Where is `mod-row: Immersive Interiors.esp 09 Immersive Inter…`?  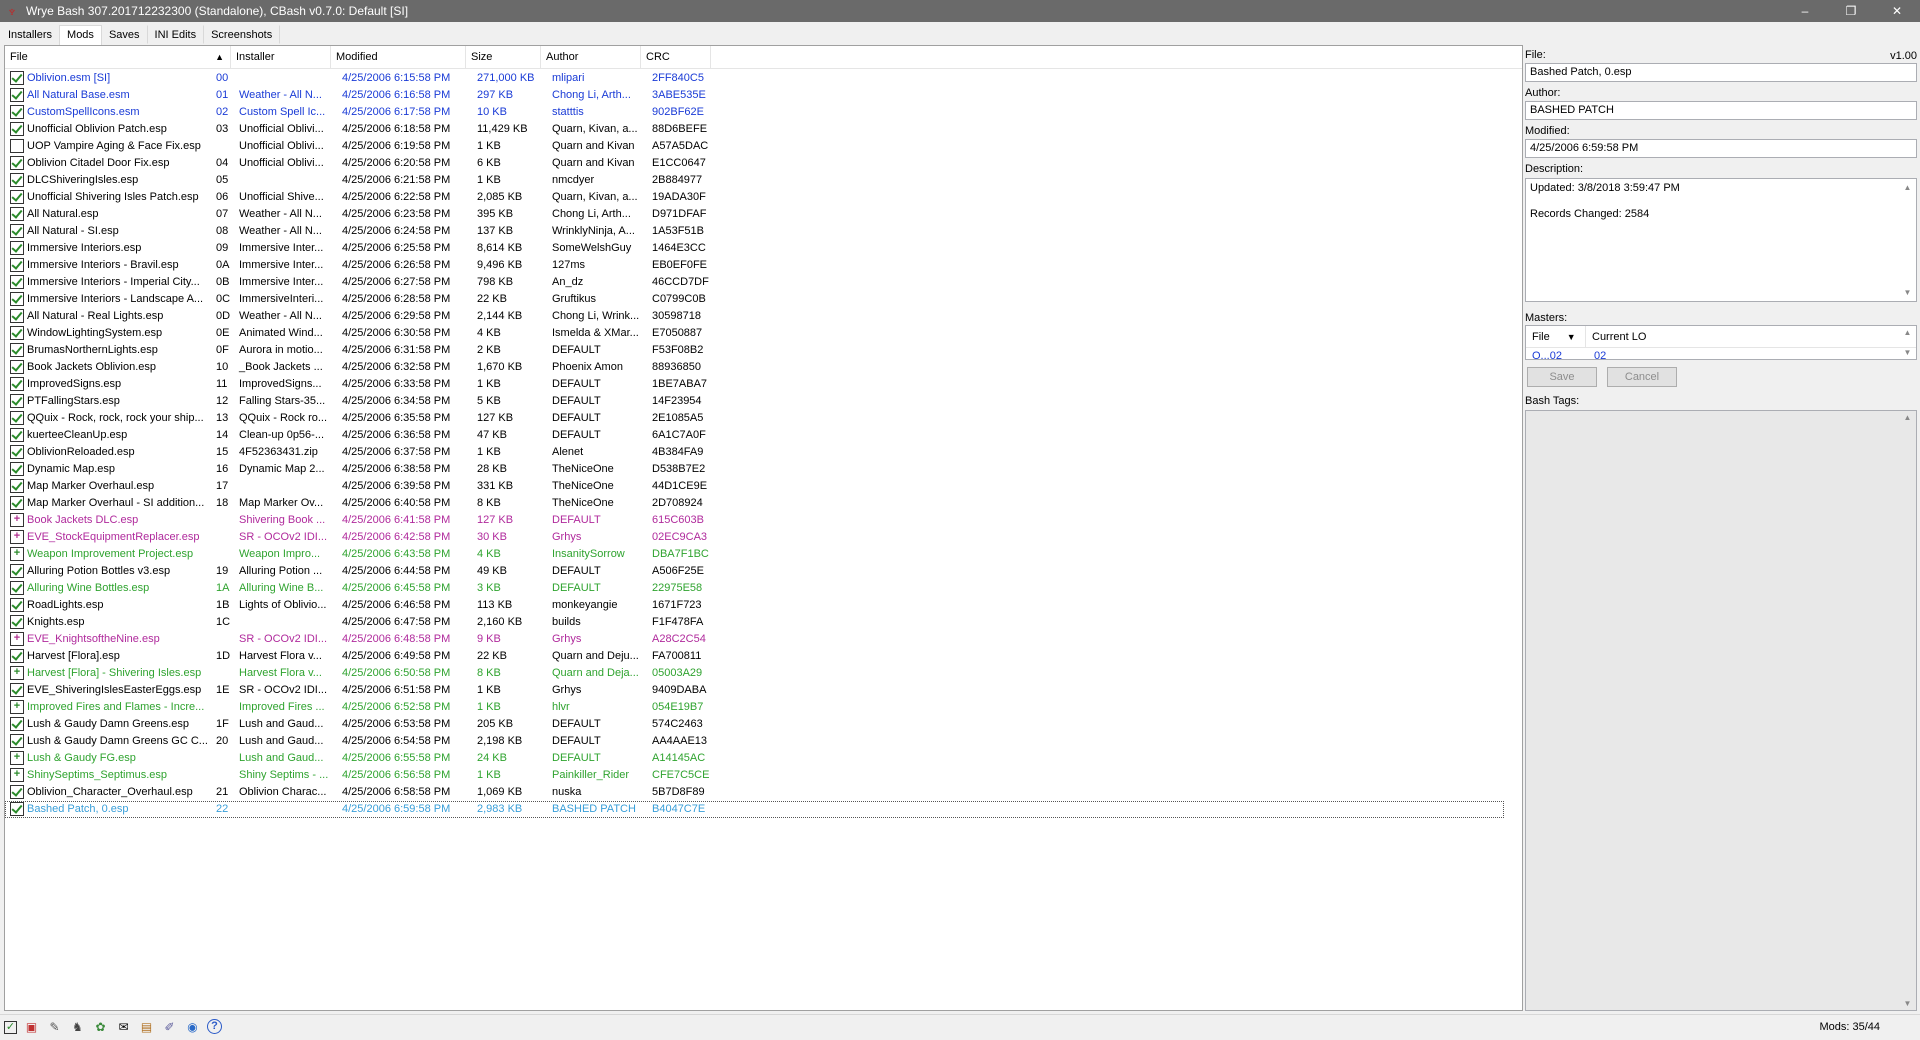 mod-row: Immersive Interiors.esp 09 Immersive Inter… is located at coordinates (763, 248).